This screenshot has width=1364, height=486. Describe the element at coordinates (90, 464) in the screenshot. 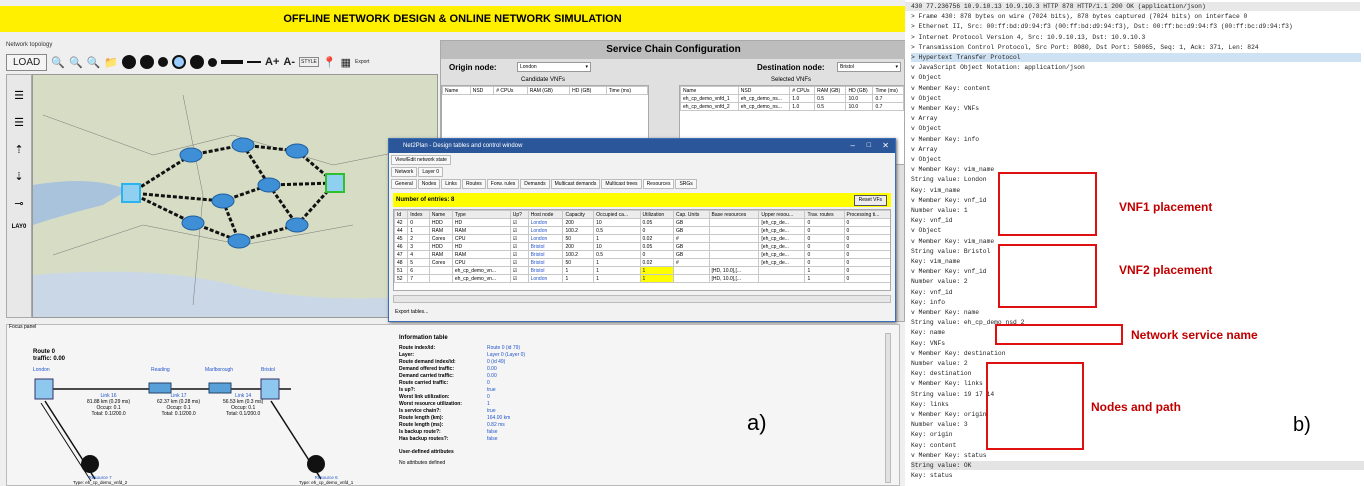

I see `resource-7-icon` at that location.